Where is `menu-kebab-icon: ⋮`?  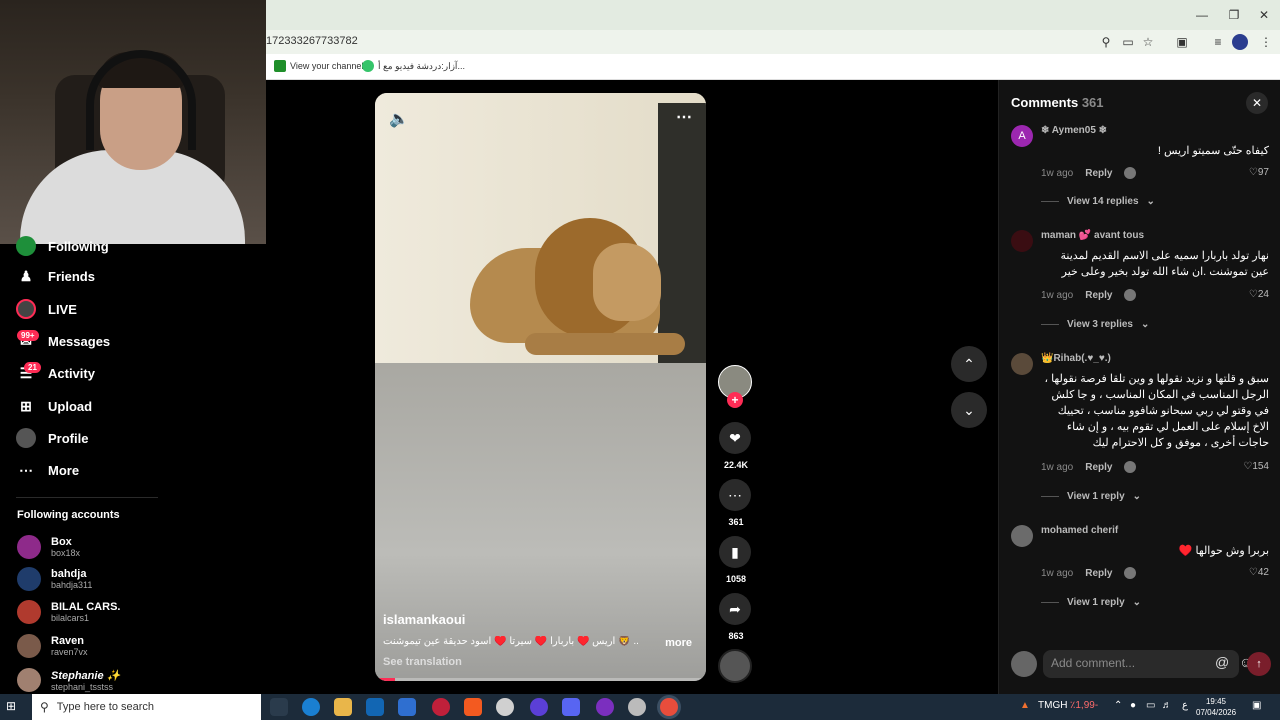 menu-kebab-icon: ⋮ is located at coordinates (1266, 42).